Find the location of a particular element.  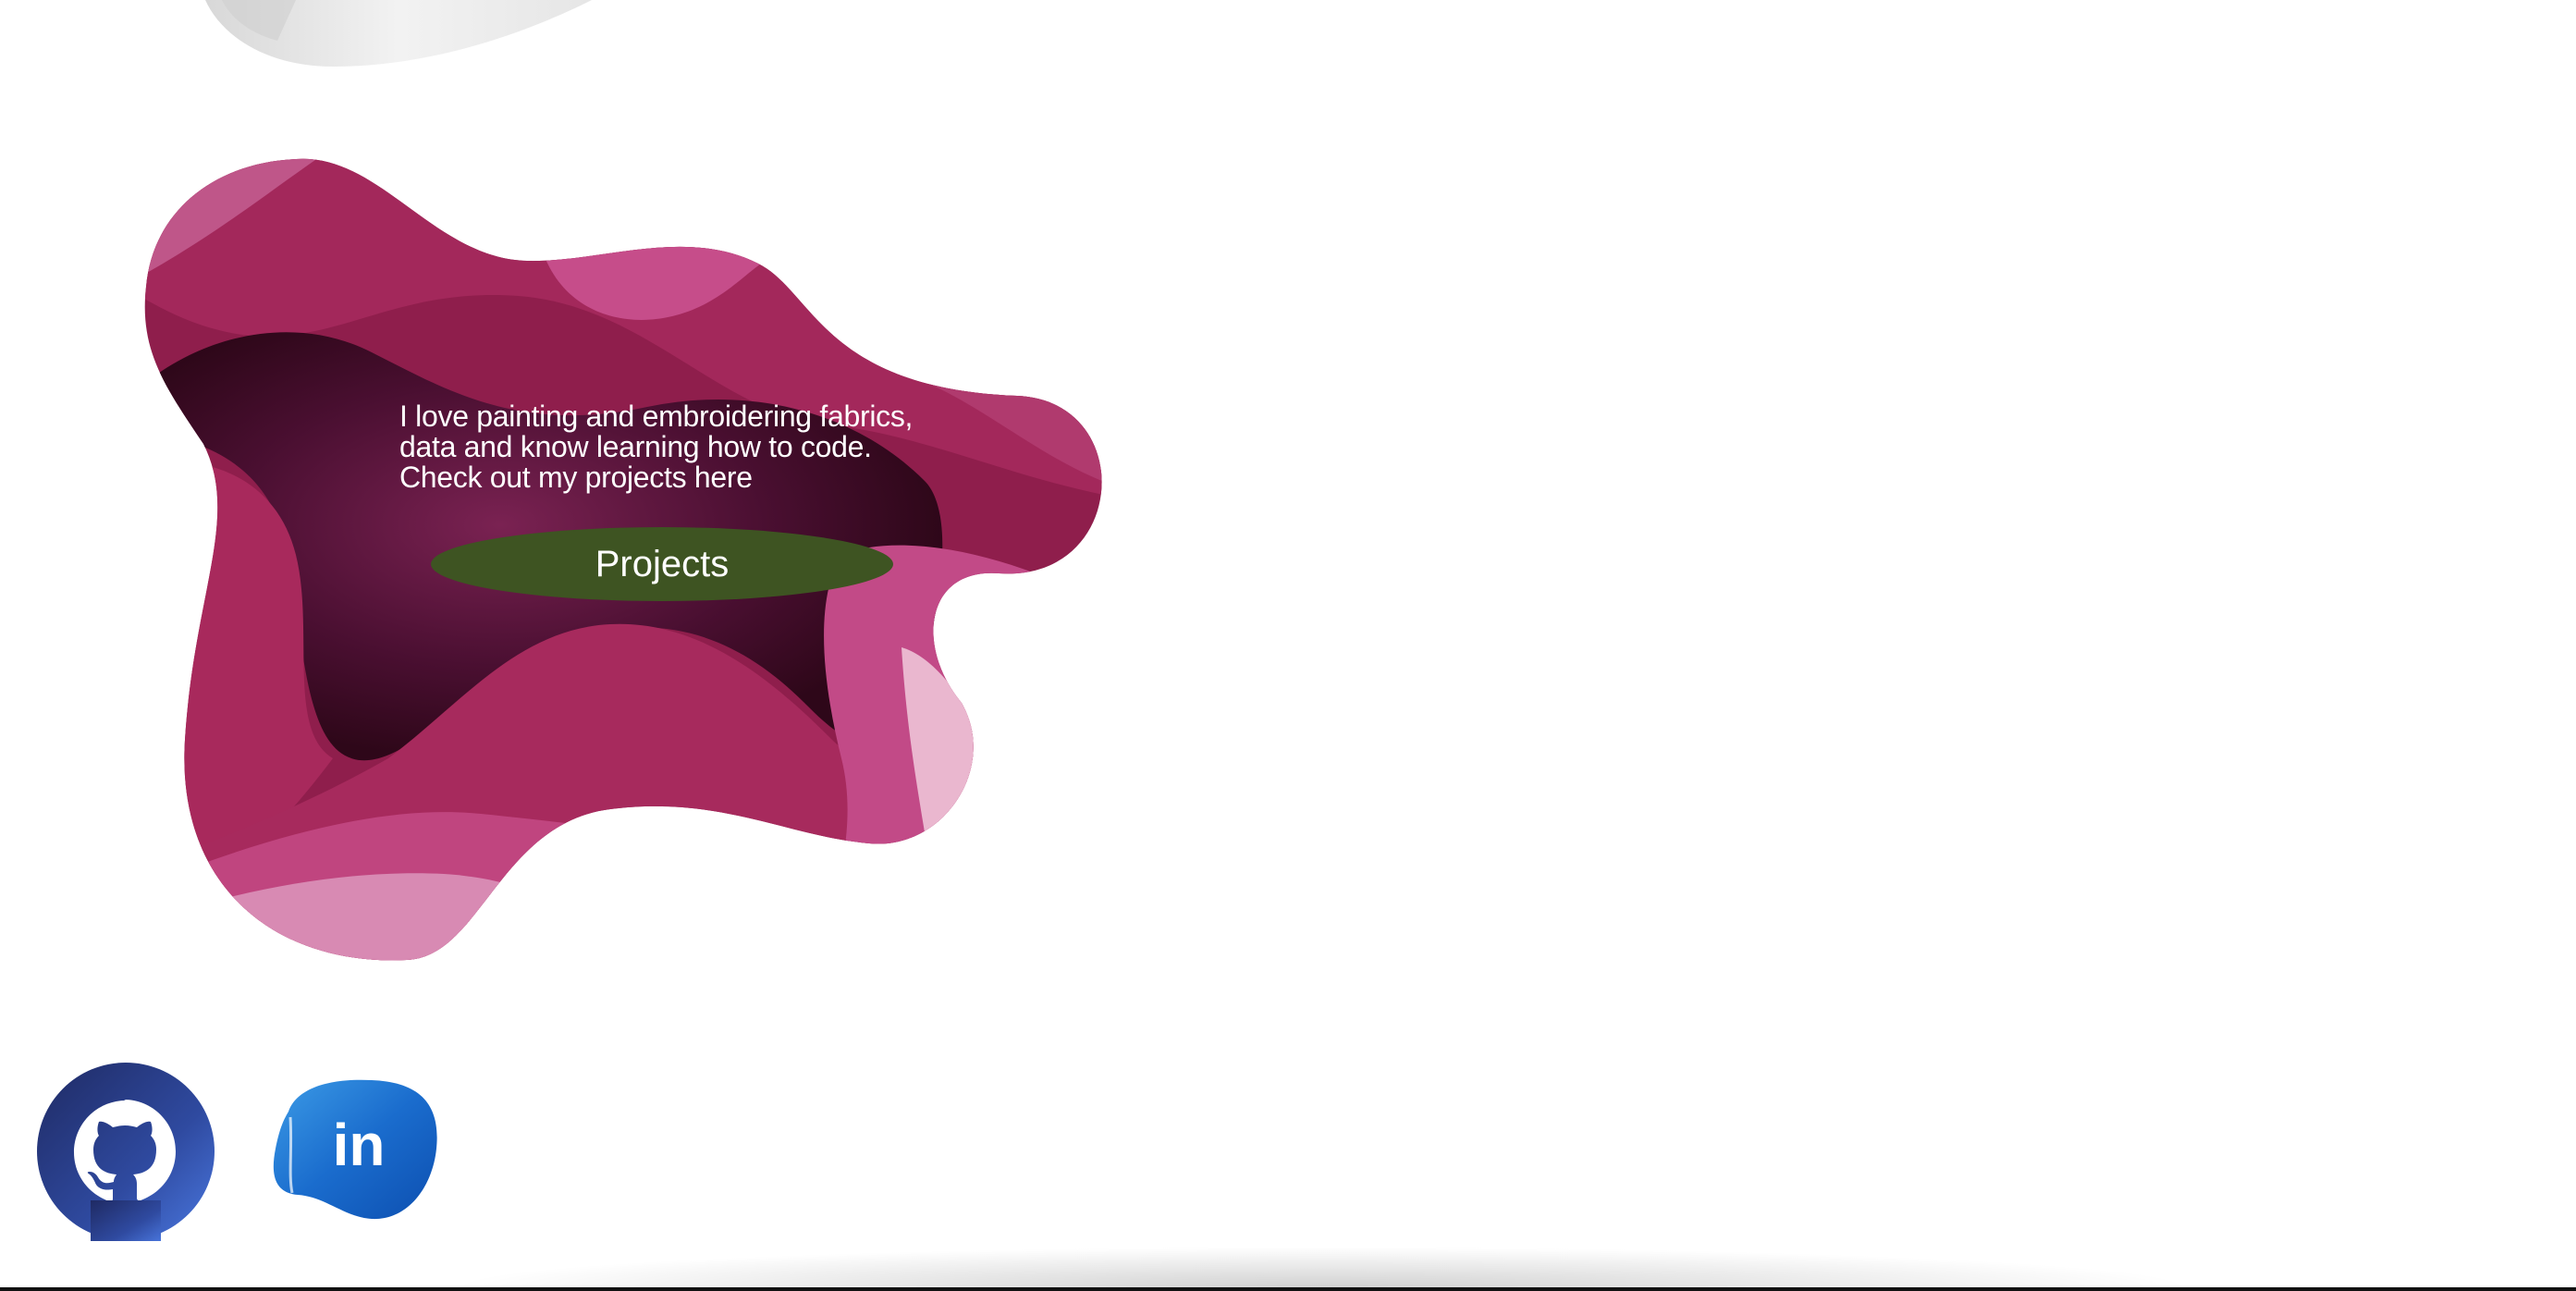

bottom-border is located at coordinates (1288, 1289).